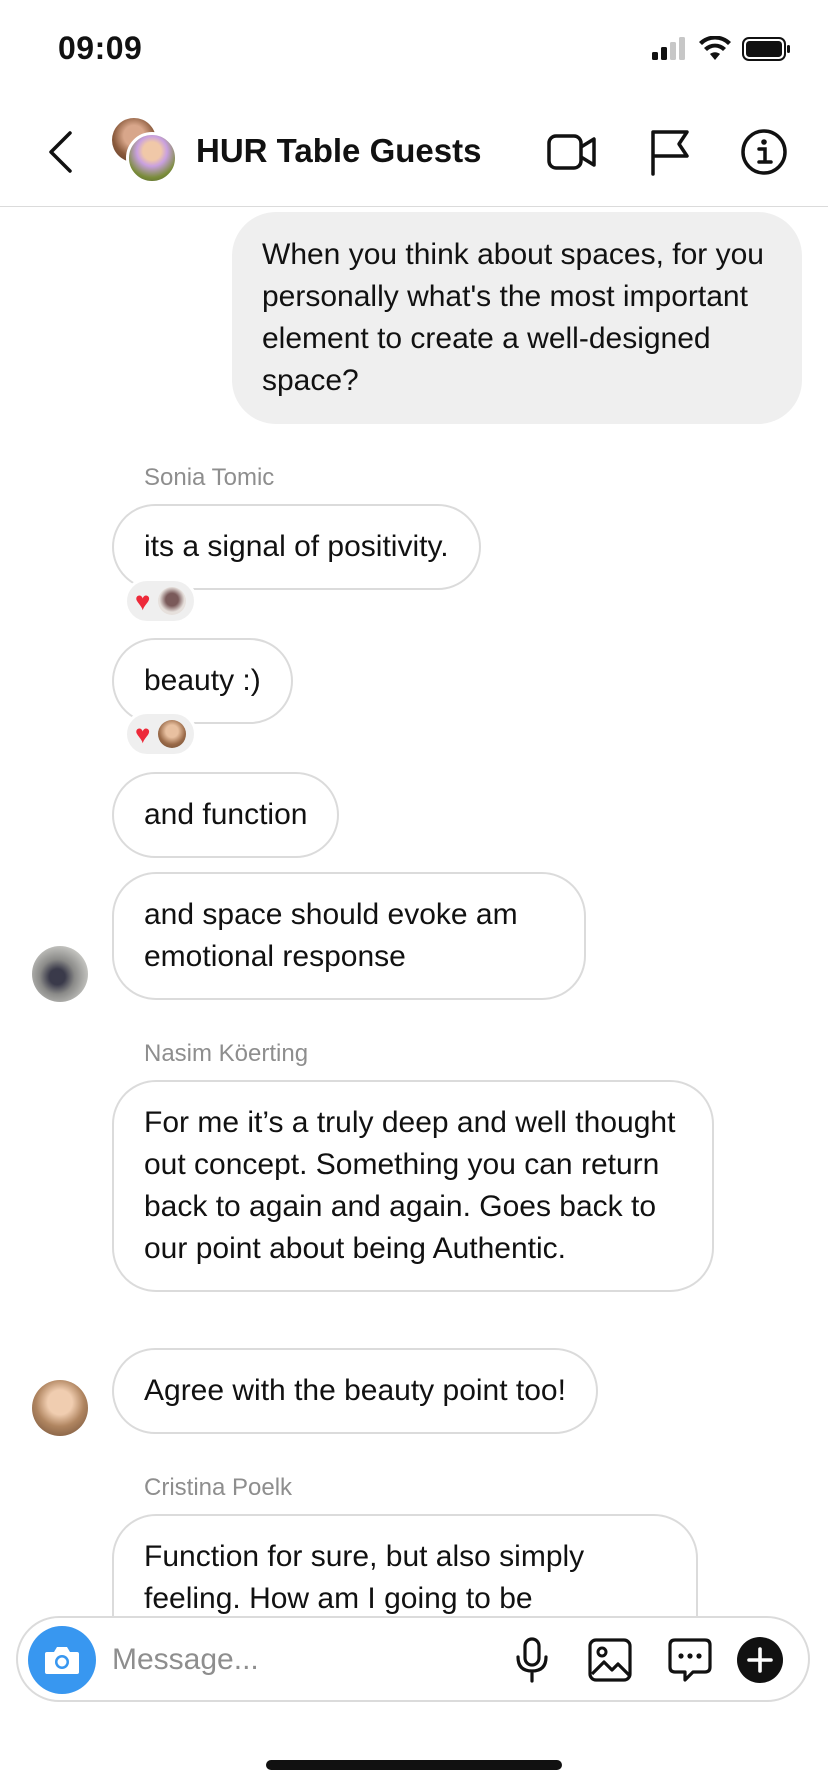 The image size is (828, 1792). I want to click on voice-message-button, so click(532, 1660).